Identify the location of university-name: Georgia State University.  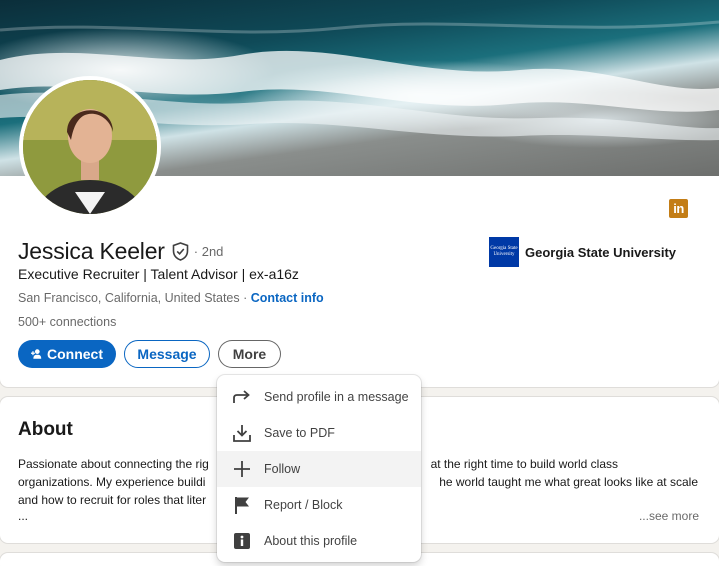
(600, 252).